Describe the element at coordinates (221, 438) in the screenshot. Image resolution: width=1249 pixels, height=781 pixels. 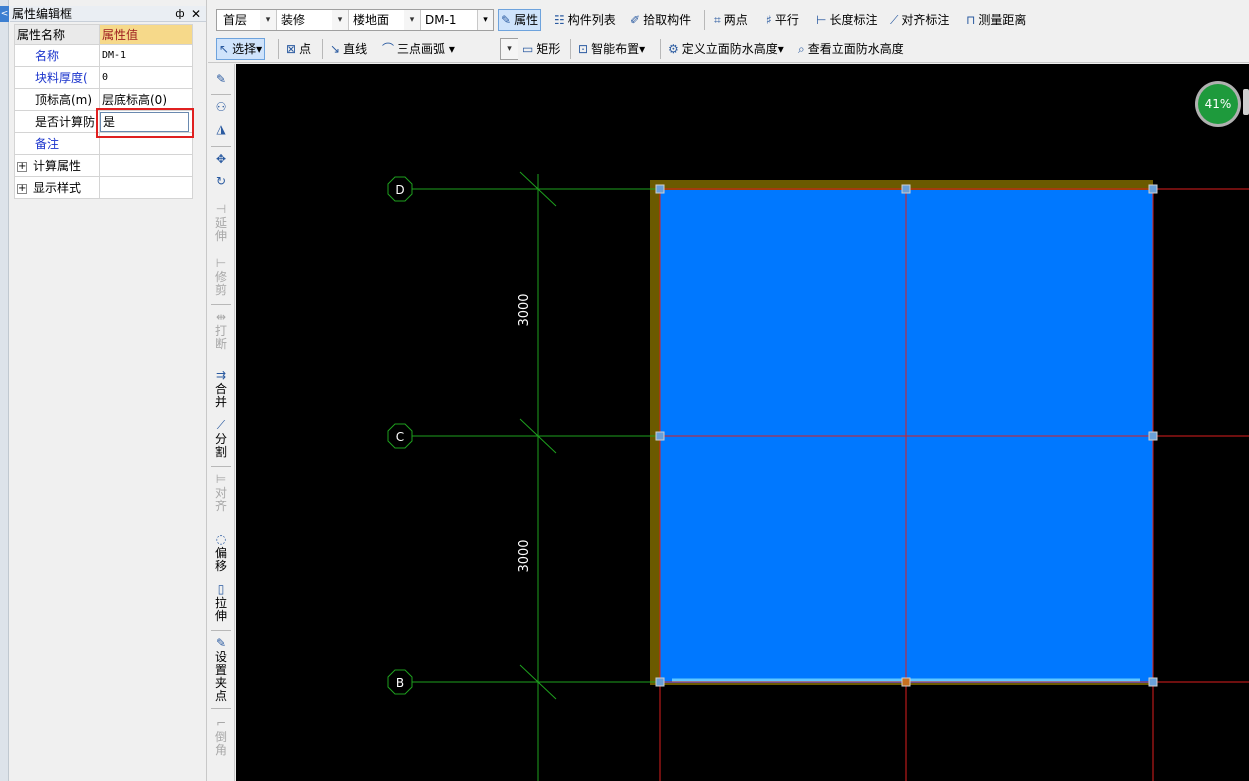
I see `split-button: ⟋ 分割` at that location.